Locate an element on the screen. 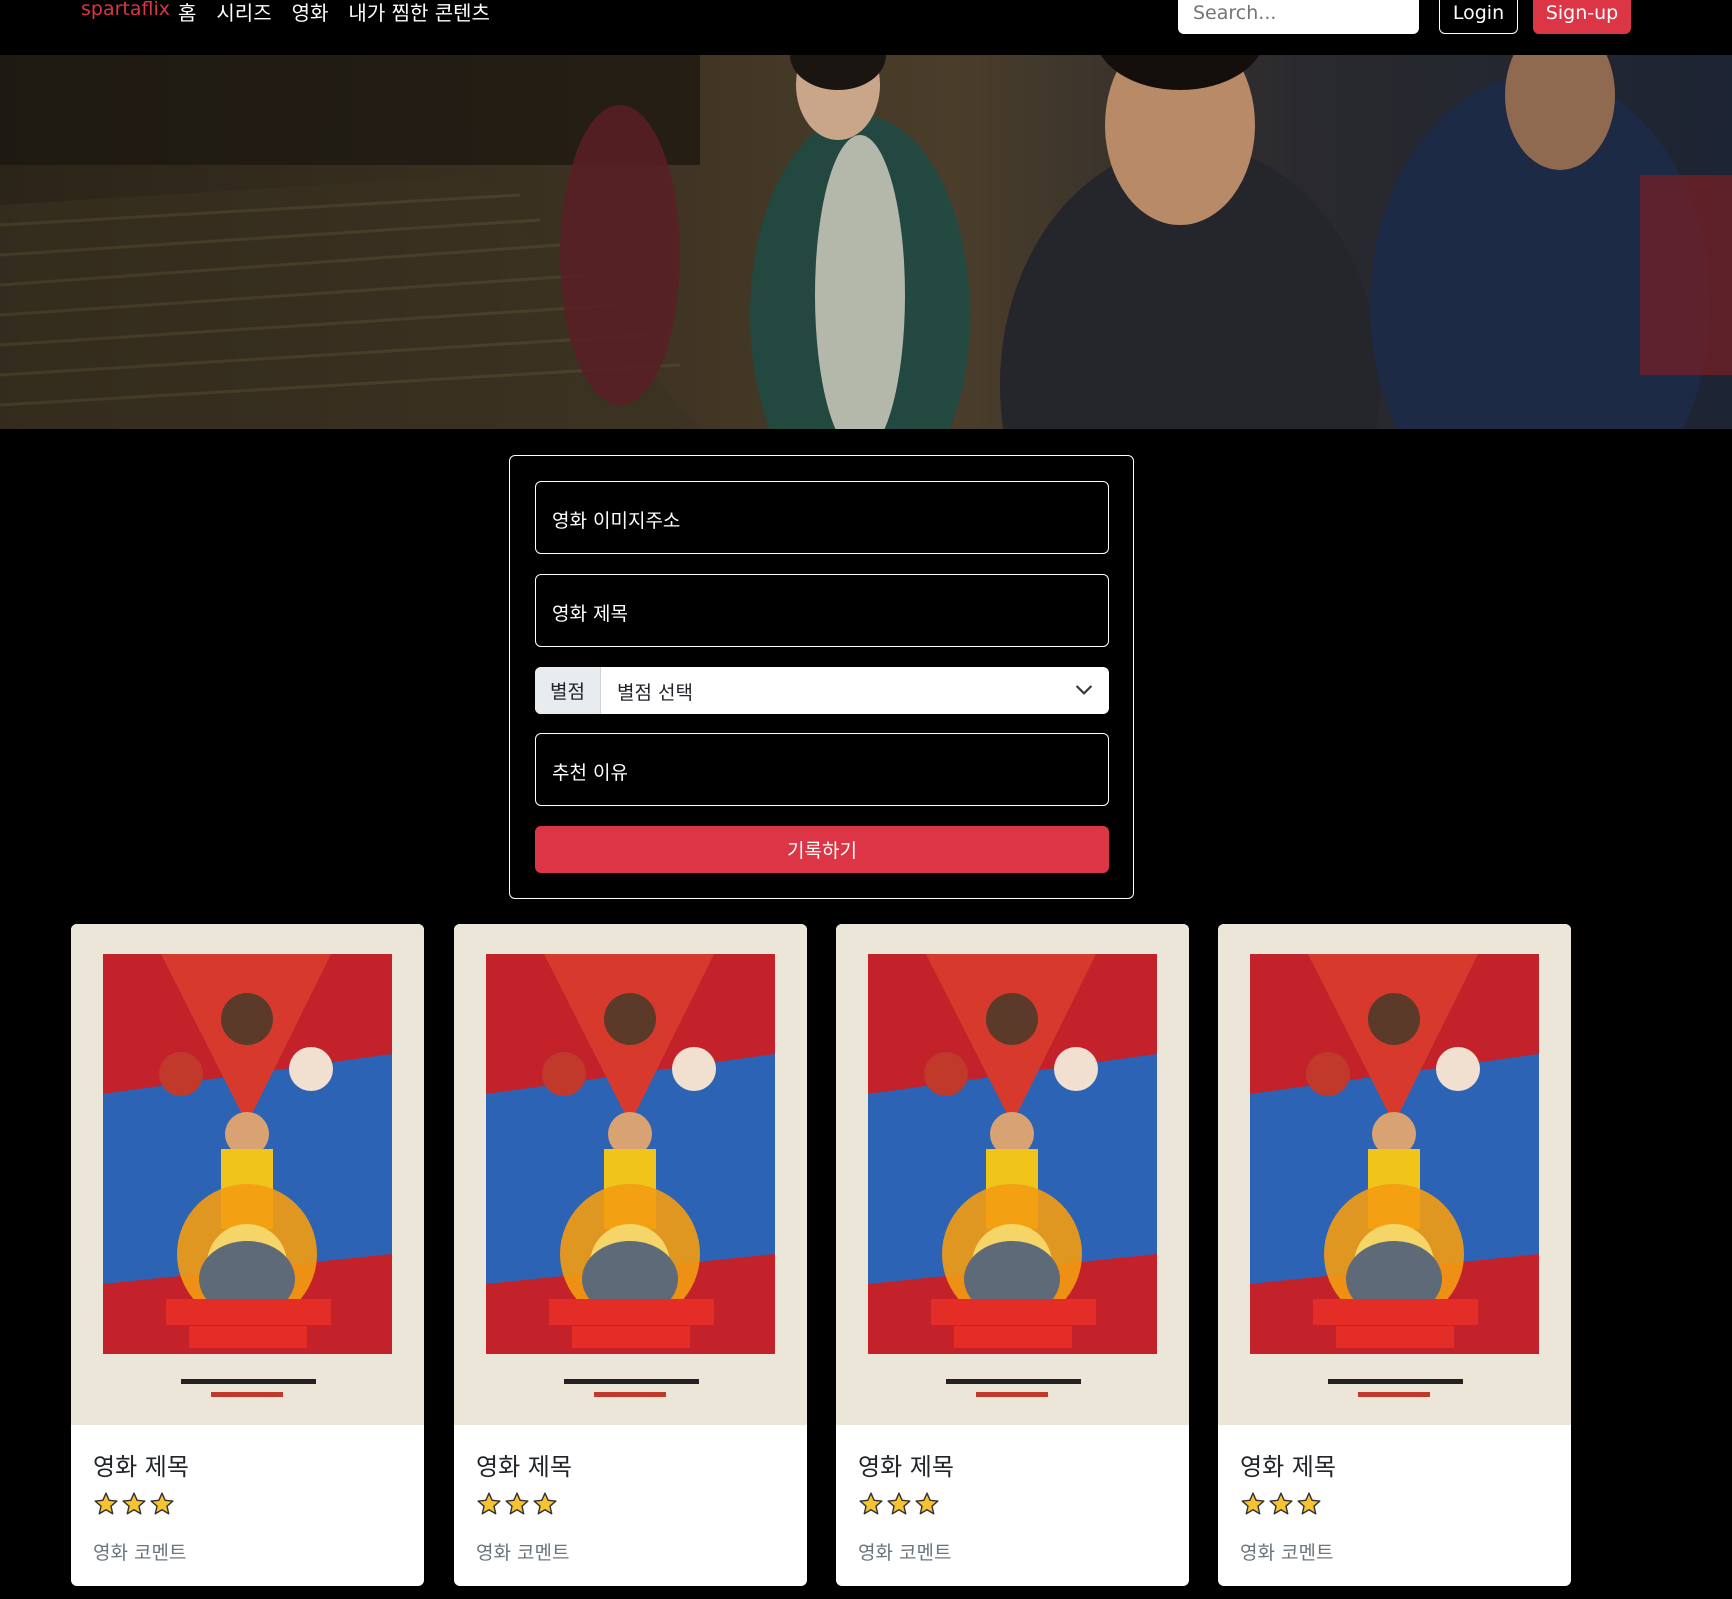 This screenshot has height=1599, width=1732. movie-title-label: 영화 제목 is located at coordinates (590, 614).